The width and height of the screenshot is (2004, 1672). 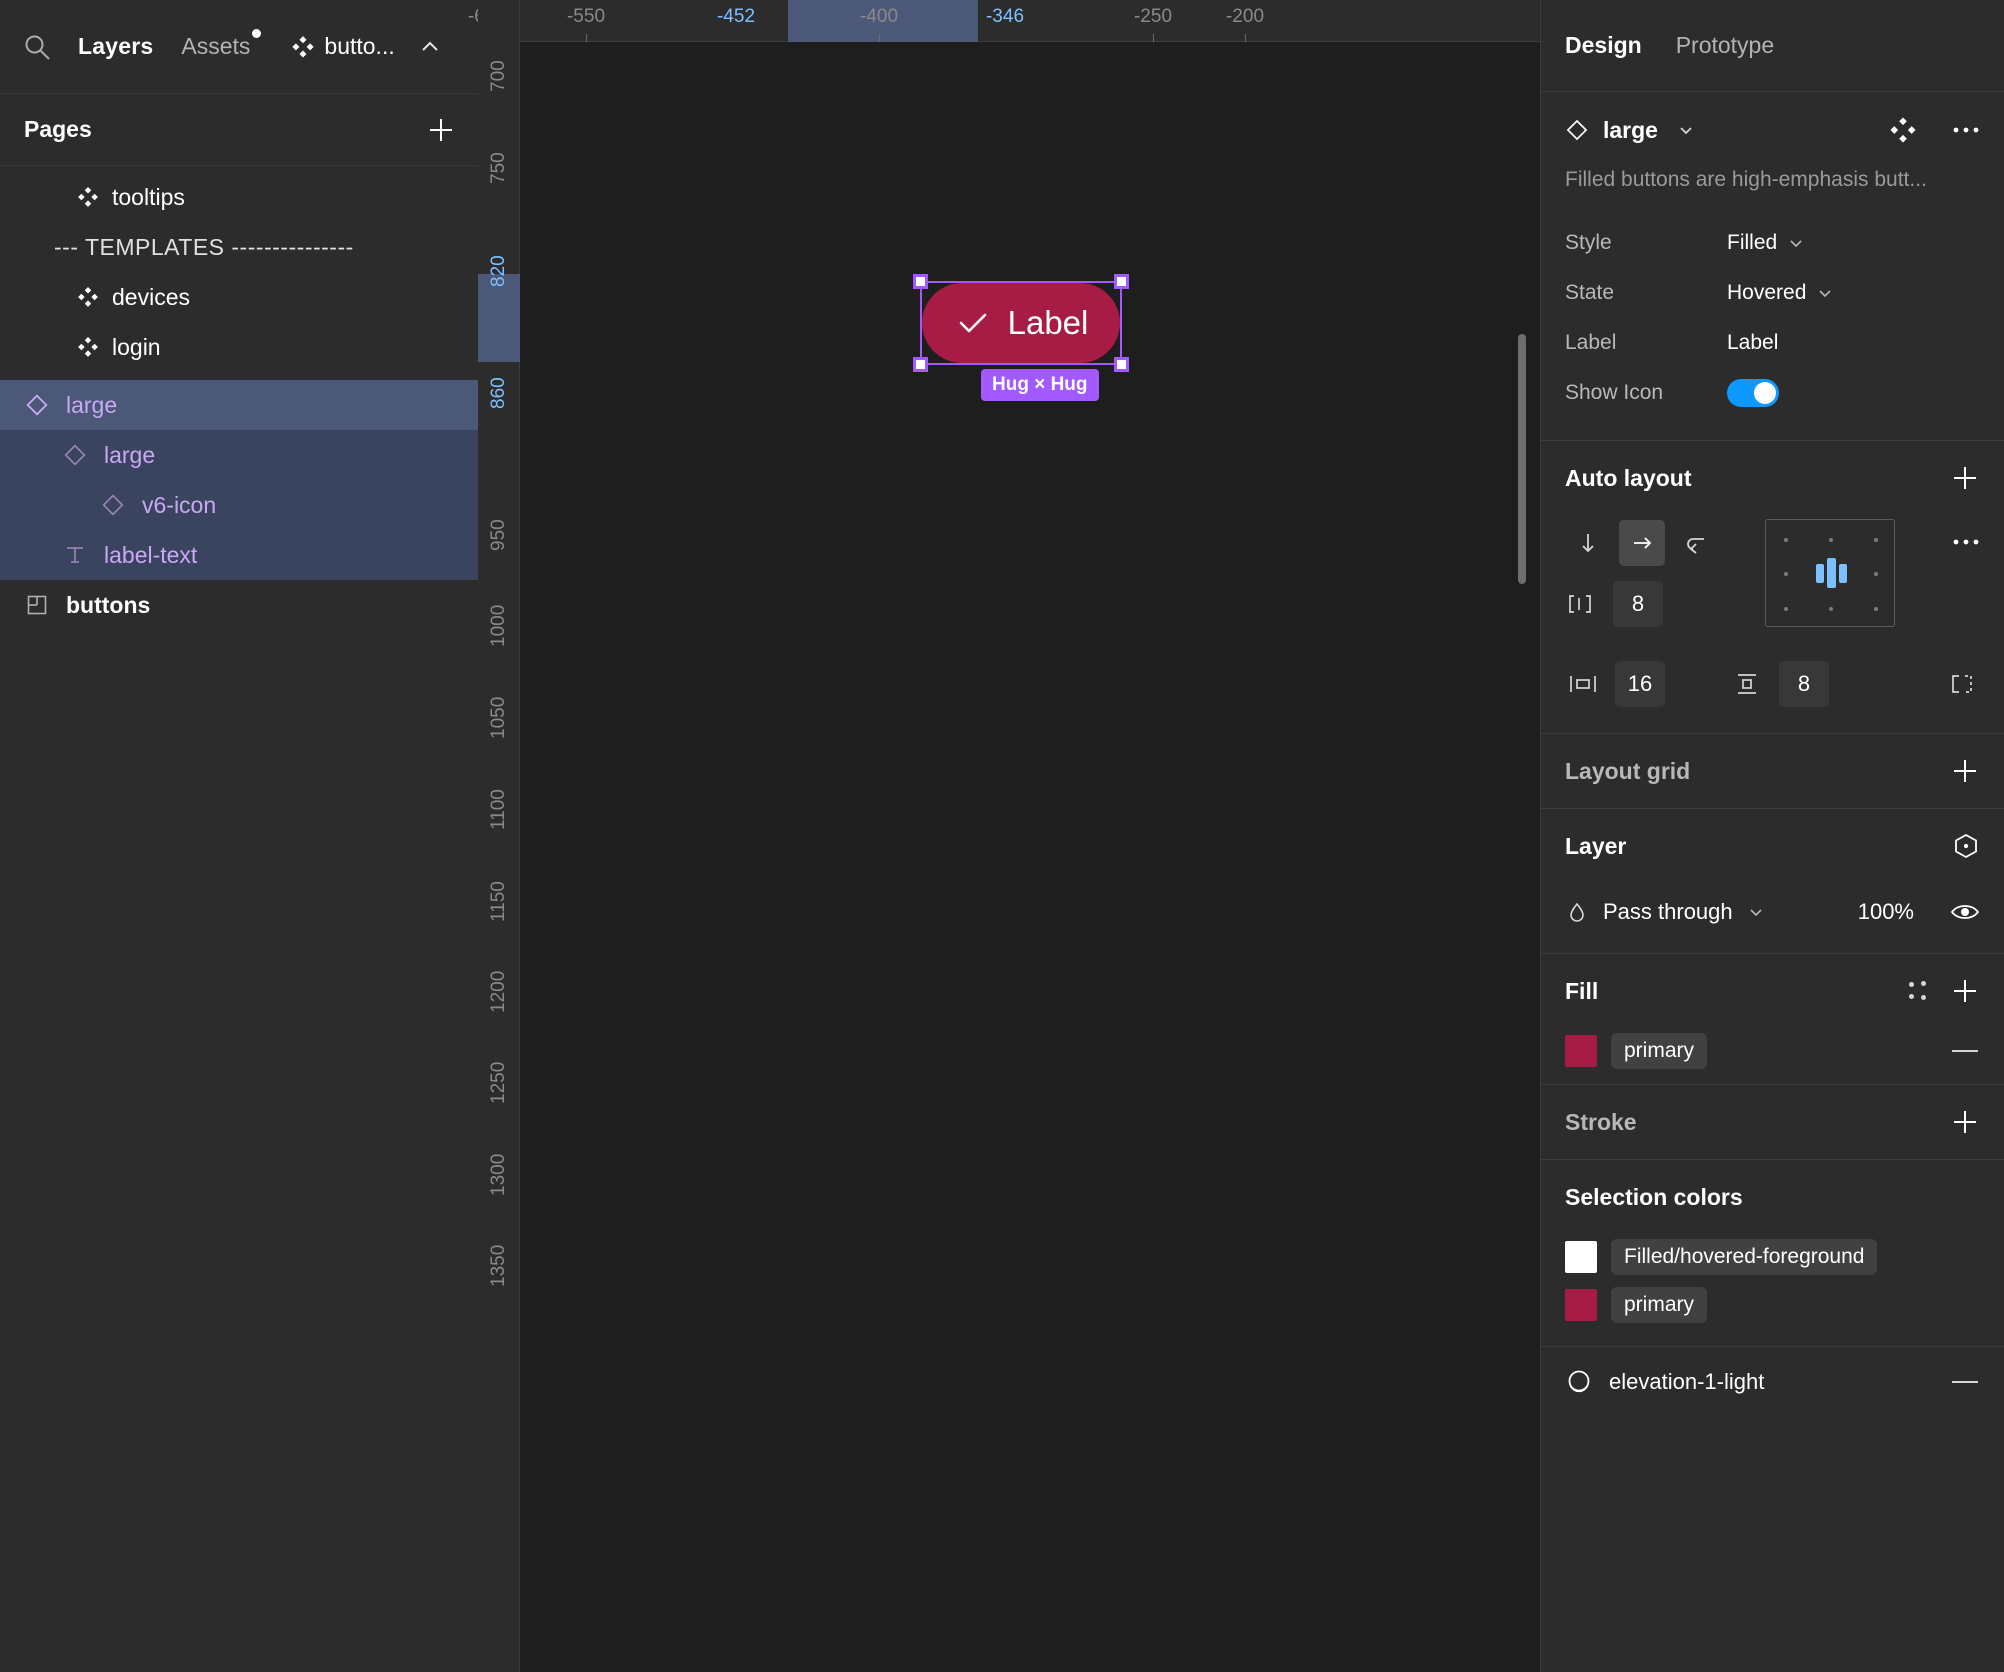 What do you see at coordinates (498, 168) in the screenshot?
I see `ruler-tick-label: 750` at bounding box center [498, 168].